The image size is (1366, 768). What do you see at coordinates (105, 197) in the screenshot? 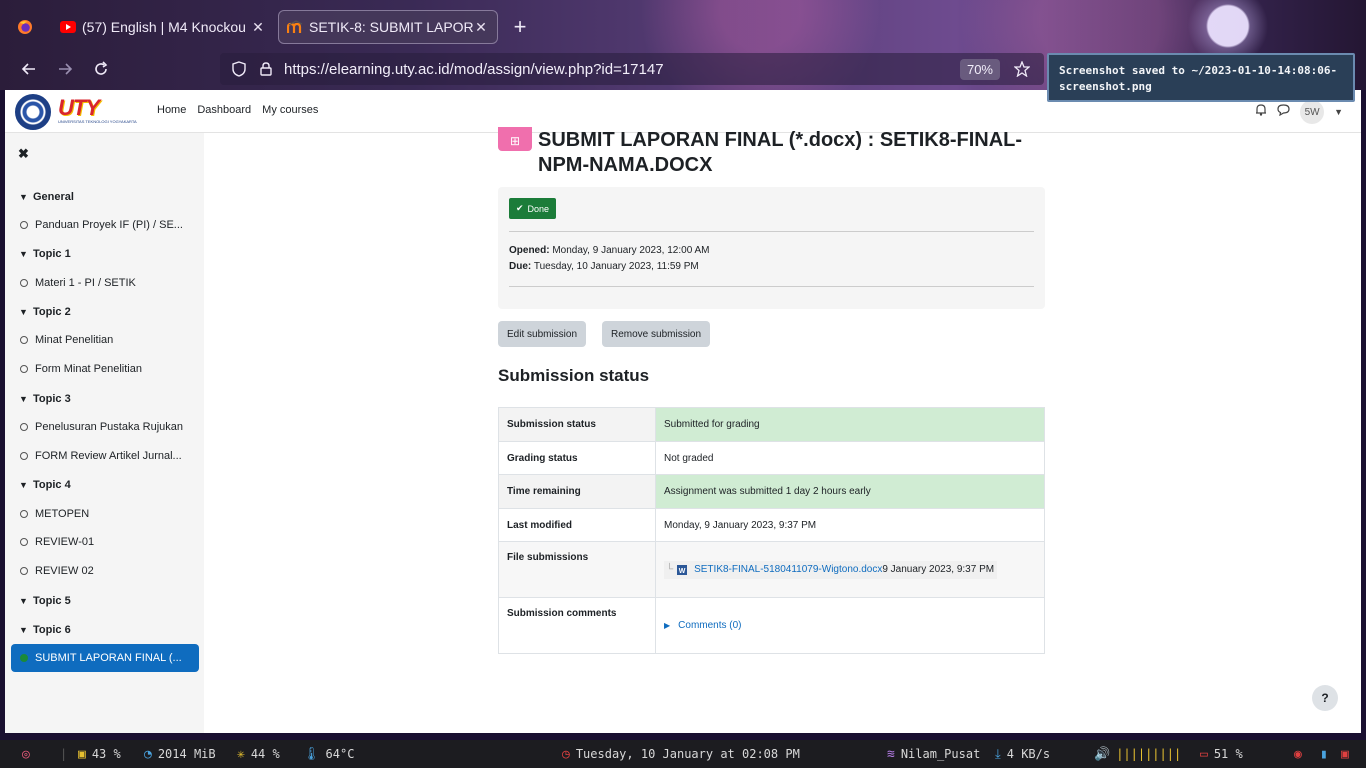
I see `sidebar-section-general: ▼ General` at bounding box center [105, 197].